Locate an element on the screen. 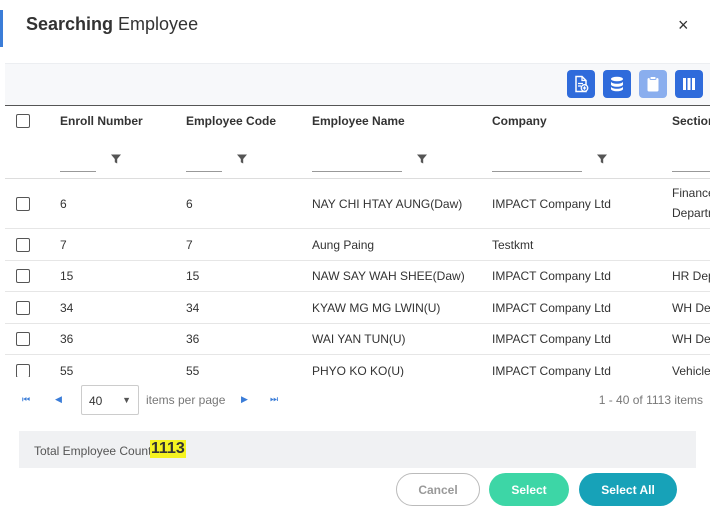 The width and height of the screenshot is (715, 518). enroll-number-cell: 6 is located at coordinates (63, 204).